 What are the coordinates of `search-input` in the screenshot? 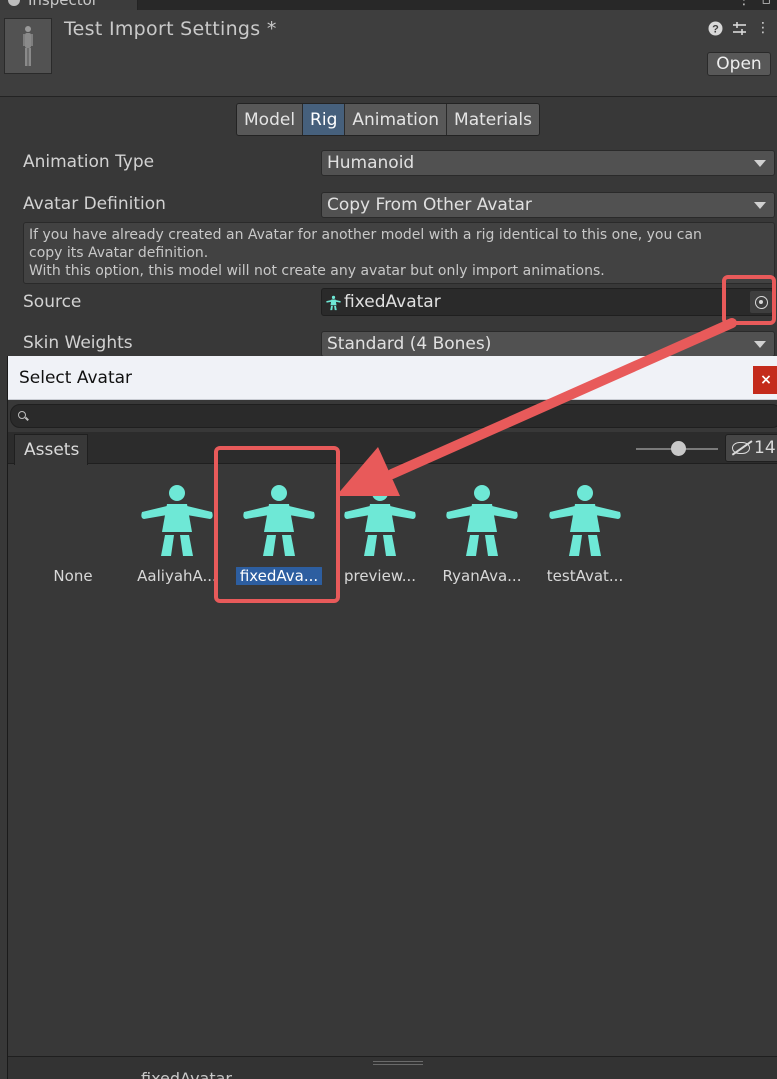 It's located at (393, 416).